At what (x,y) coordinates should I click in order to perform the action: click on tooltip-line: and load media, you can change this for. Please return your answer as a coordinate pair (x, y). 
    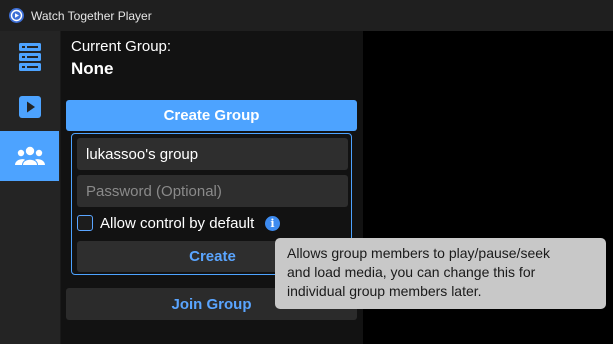
    Looking at the image, I should click on (440, 272).